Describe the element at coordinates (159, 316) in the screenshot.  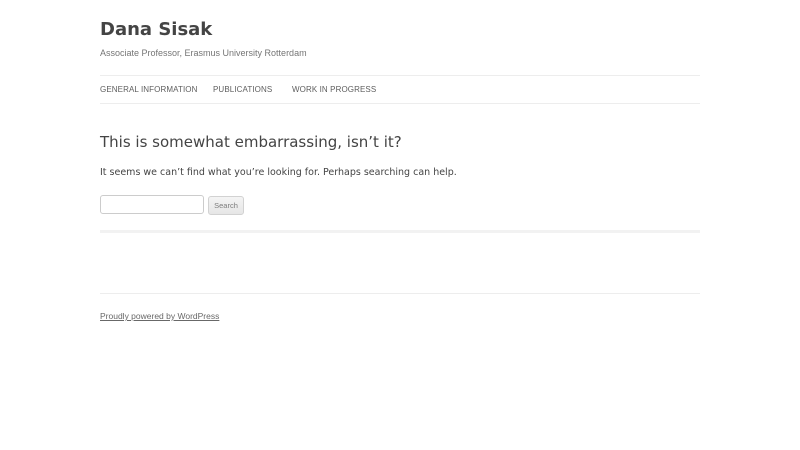
I see `wordpress-credit-link: Proudly powered by WordPress` at that location.